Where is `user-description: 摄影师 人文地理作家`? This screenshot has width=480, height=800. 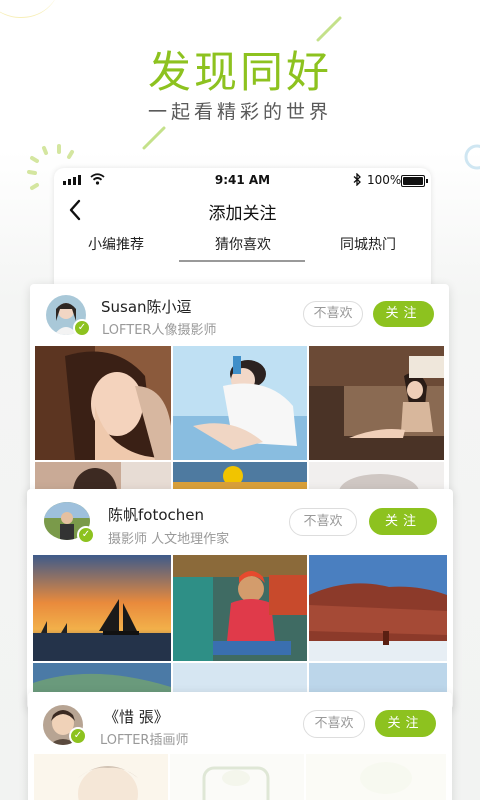
user-description: 摄影师 人文地理作家 is located at coordinates (169, 539).